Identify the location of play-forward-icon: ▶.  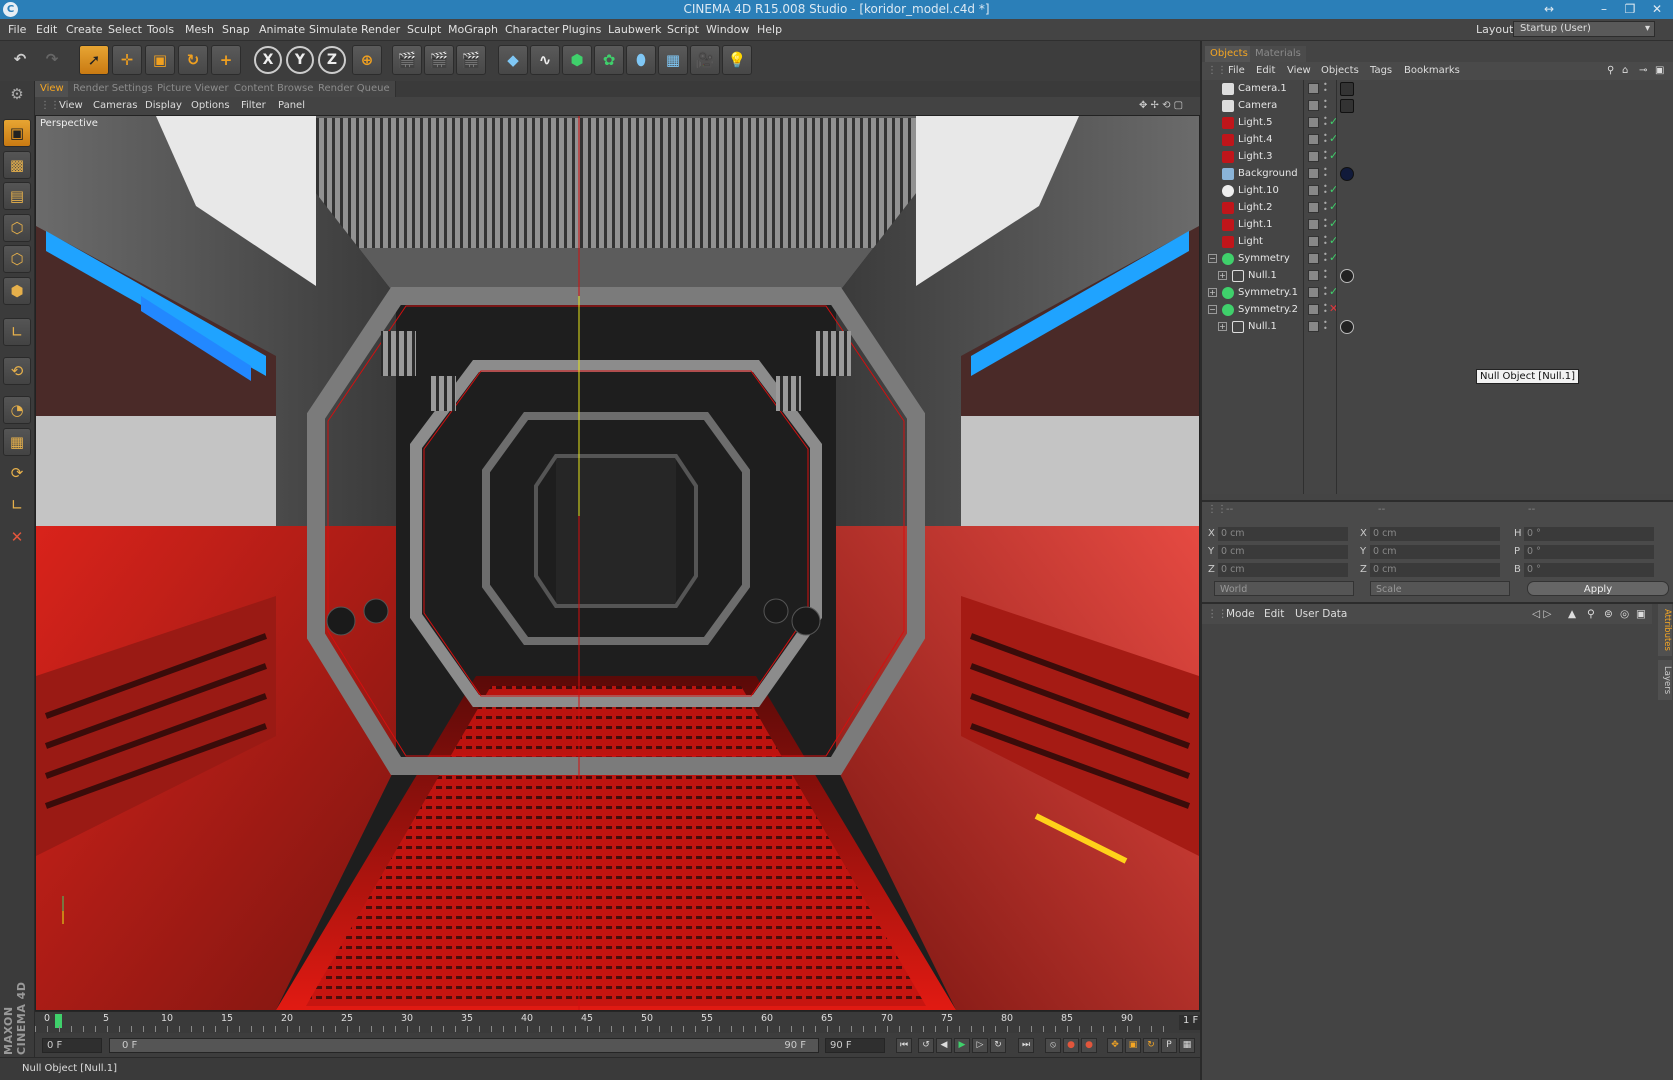
(962, 1045).